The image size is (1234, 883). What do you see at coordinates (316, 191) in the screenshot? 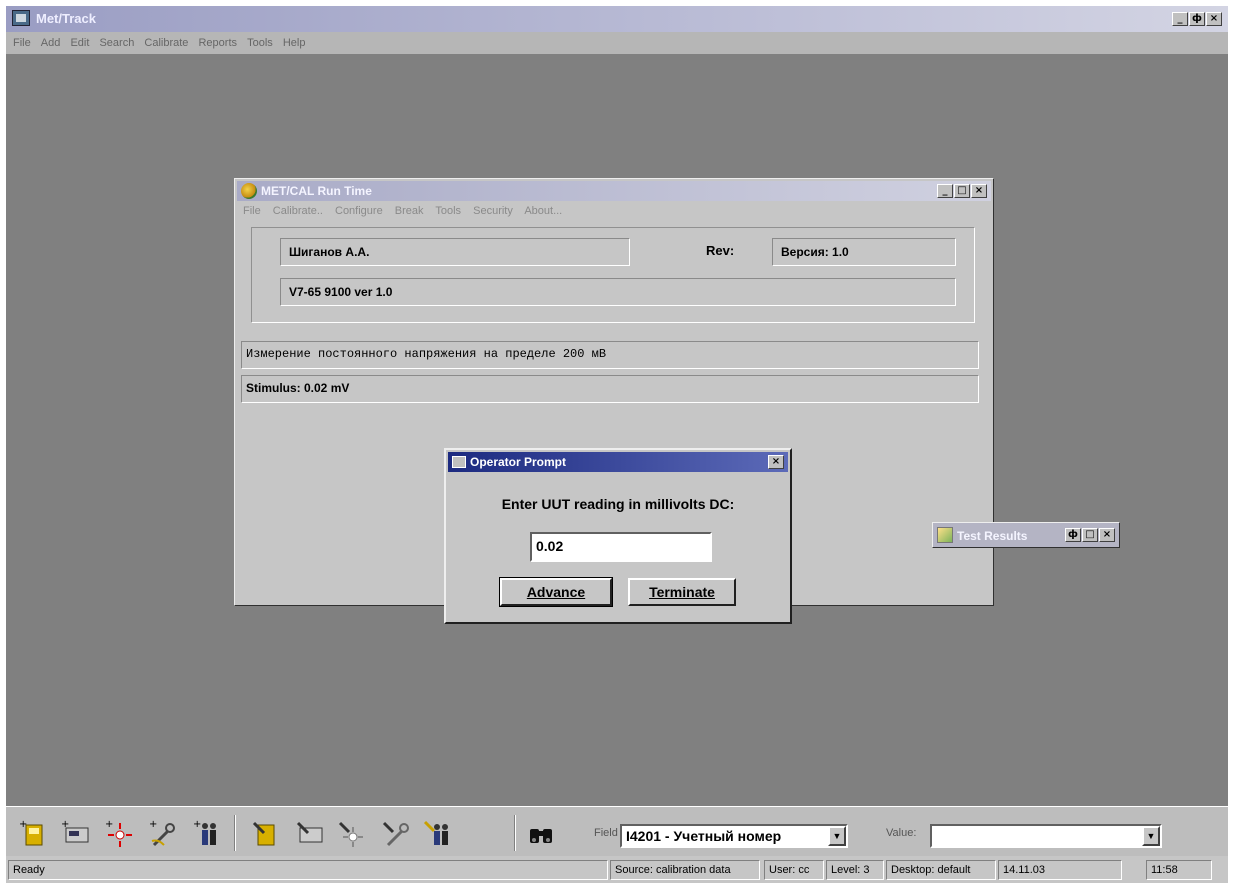
I see `metcal-title: MET/CAL Run Time` at bounding box center [316, 191].